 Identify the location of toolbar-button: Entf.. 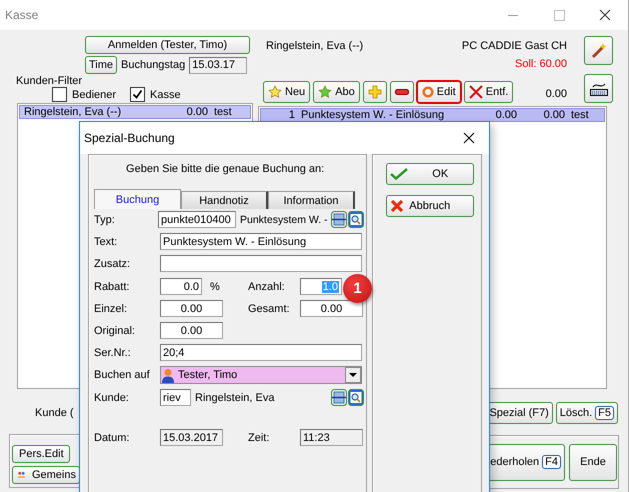
(489, 92).